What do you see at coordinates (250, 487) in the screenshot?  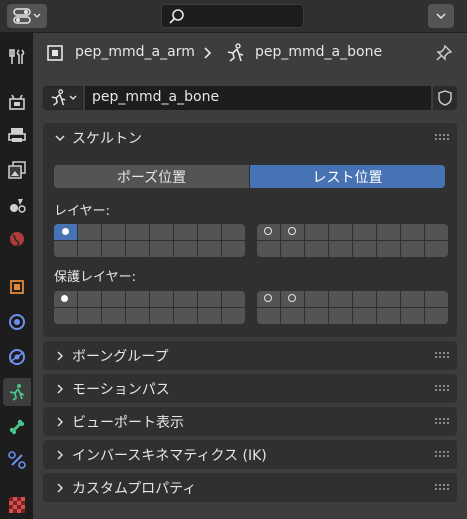 I see `custom-properties-panel: カスタムプロパティ` at bounding box center [250, 487].